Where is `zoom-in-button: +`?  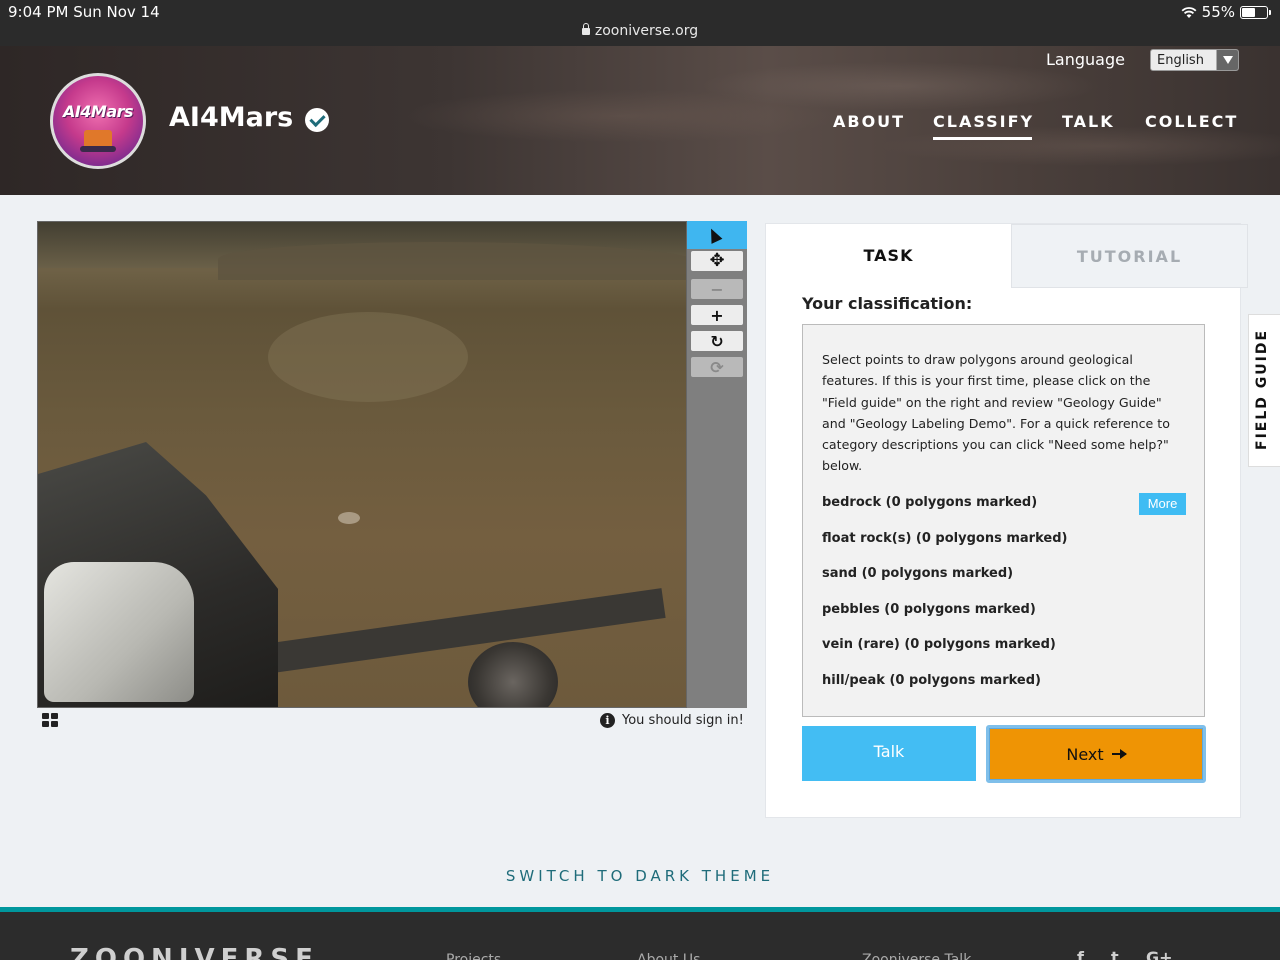
zoom-in-button: + is located at coordinates (717, 315).